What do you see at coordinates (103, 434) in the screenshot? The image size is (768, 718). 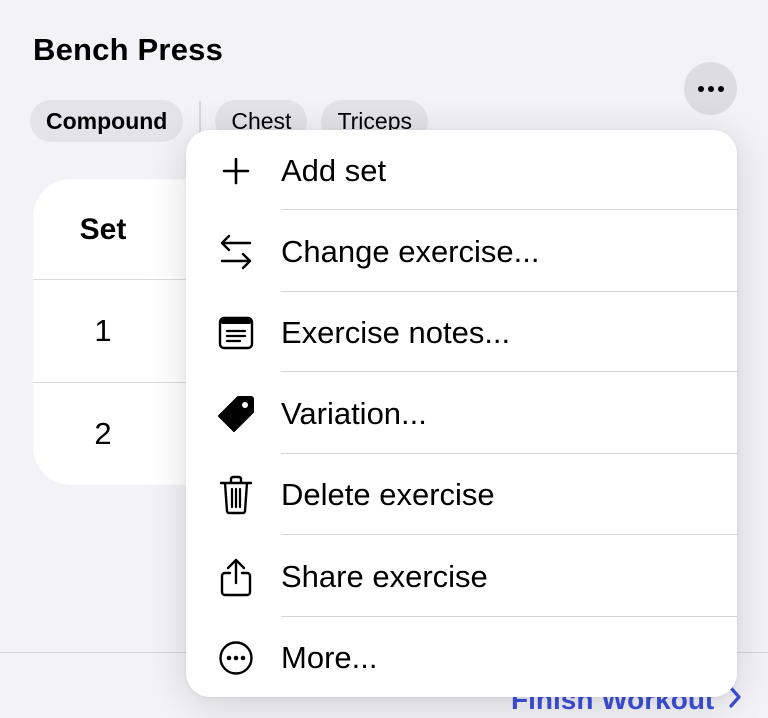 I see `set-row-number: 2` at bounding box center [103, 434].